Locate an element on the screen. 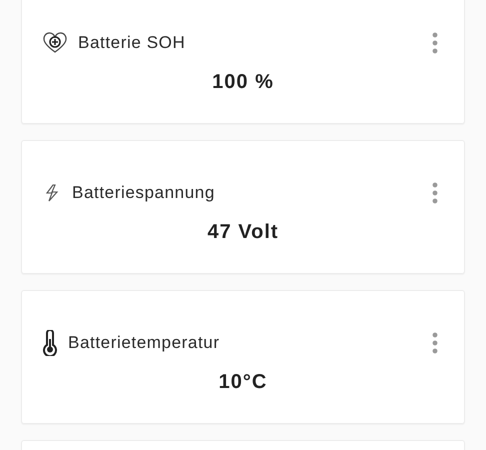 The width and height of the screenshot is (486, 450). sensor-value: 10°C is located at coordinates (243, 382).